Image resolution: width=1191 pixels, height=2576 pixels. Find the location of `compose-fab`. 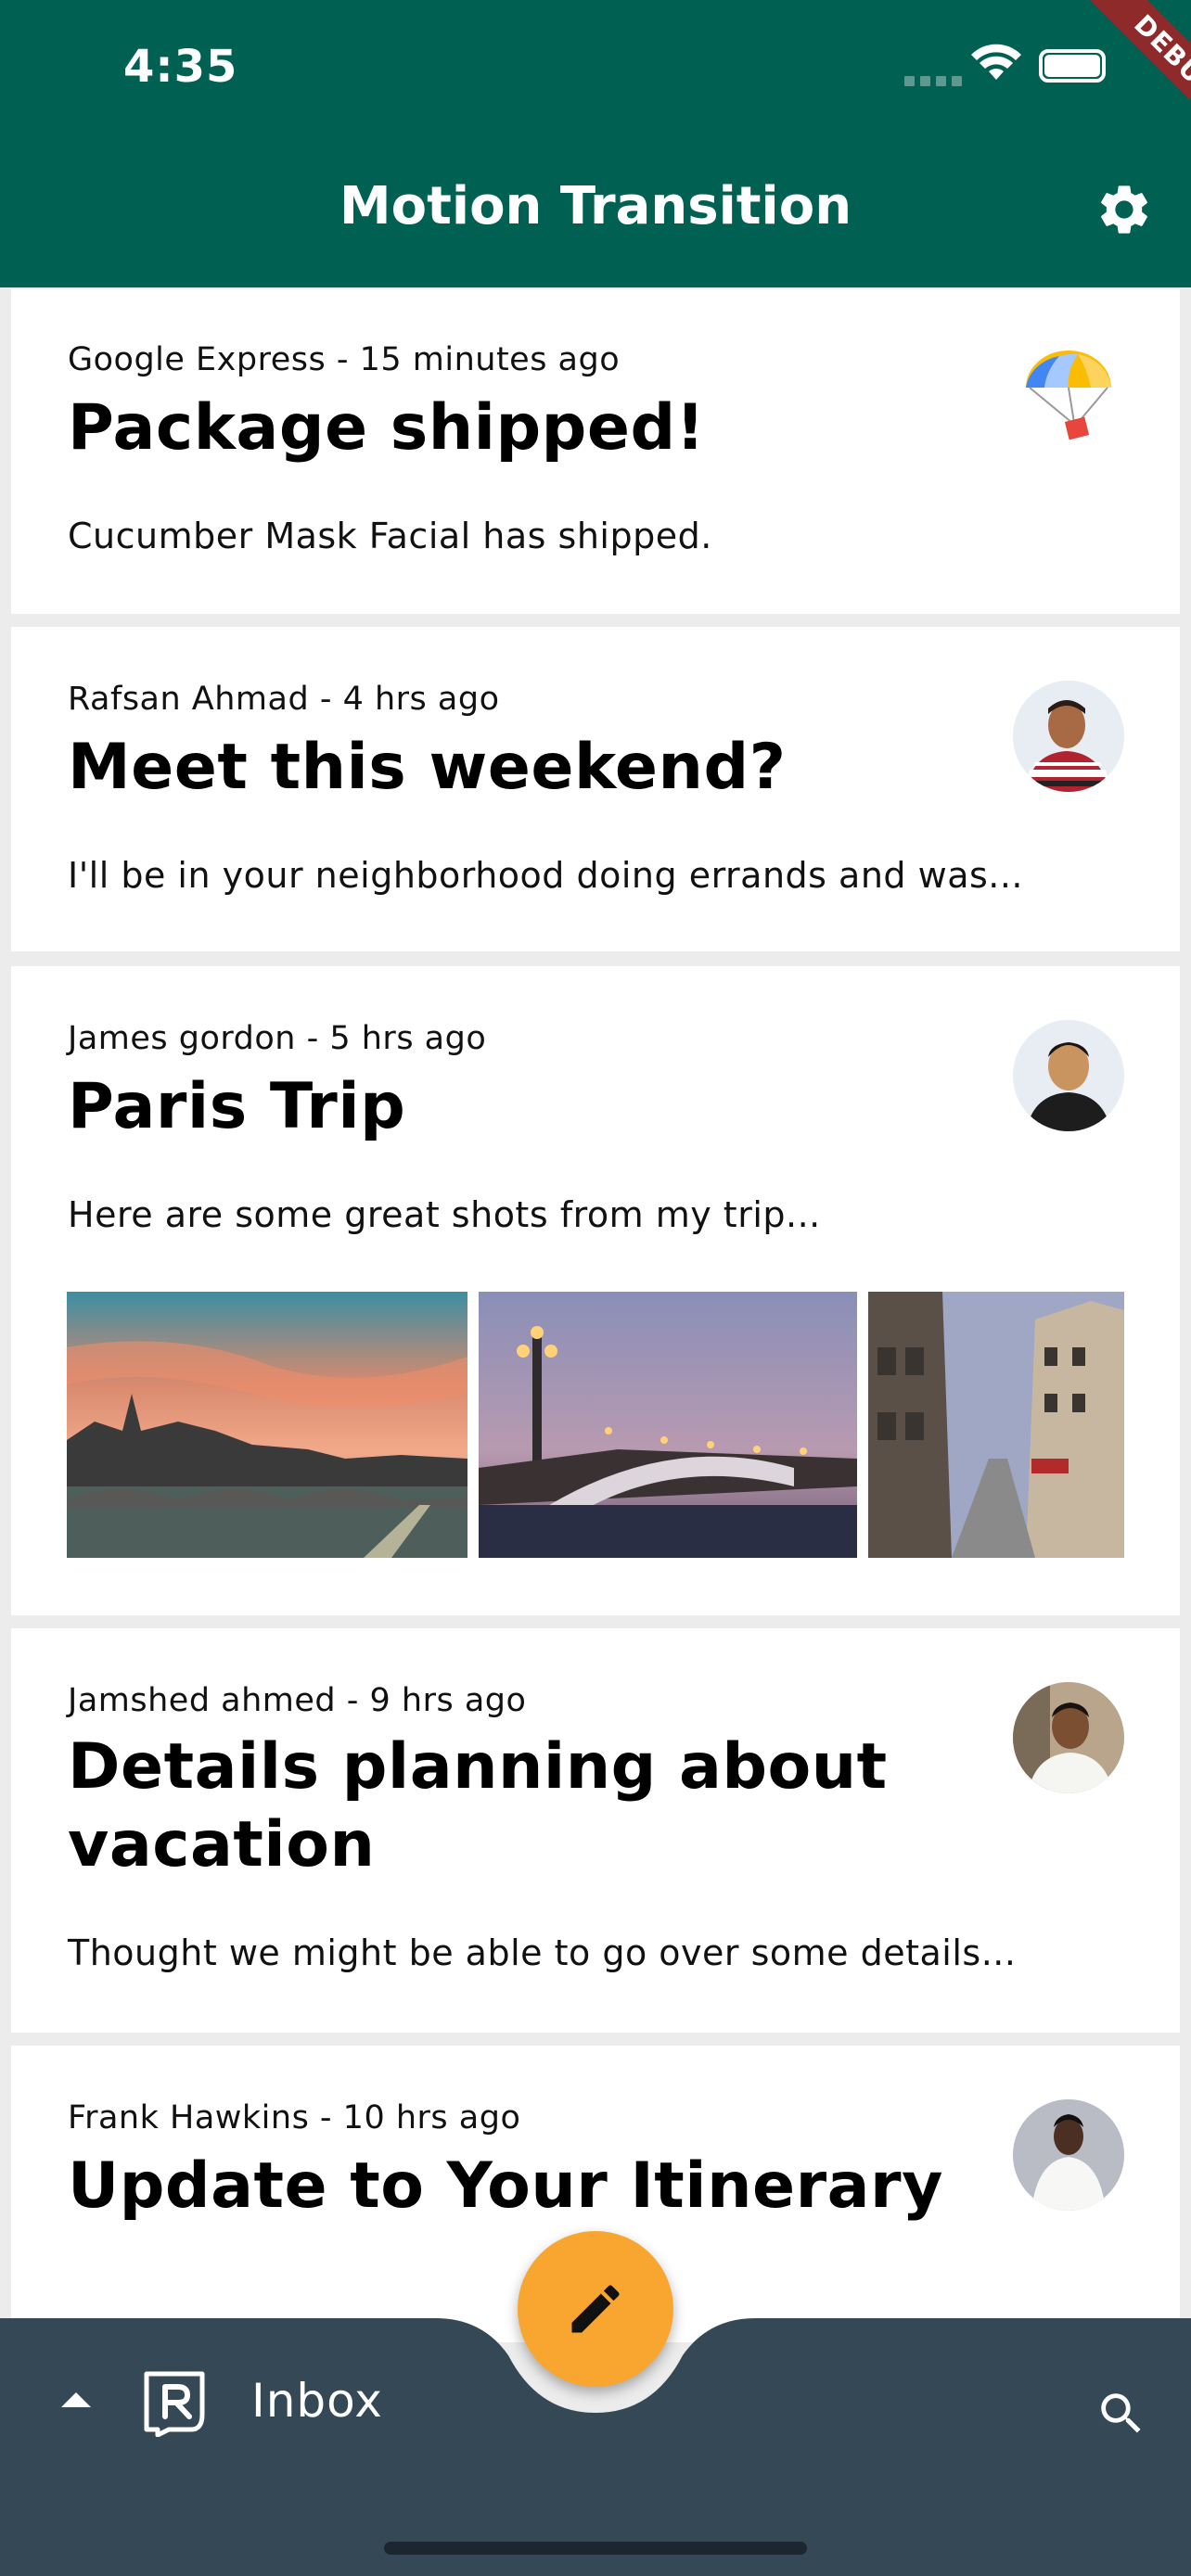

compose-fab is located at coordinates (595, 2309).